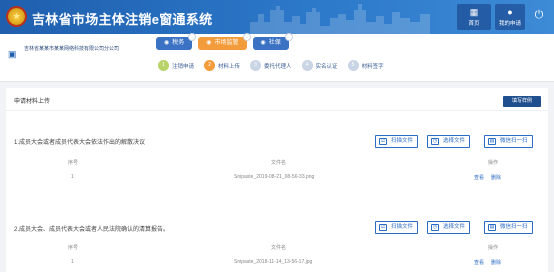 The width and height of the screenshot is (554, 272). What do you see at coordinates (274, 177) in the screenshot?
I see `row-filename: Snipaste_2019-08-21_08-56-33.png` at bounding box center [274, 177].